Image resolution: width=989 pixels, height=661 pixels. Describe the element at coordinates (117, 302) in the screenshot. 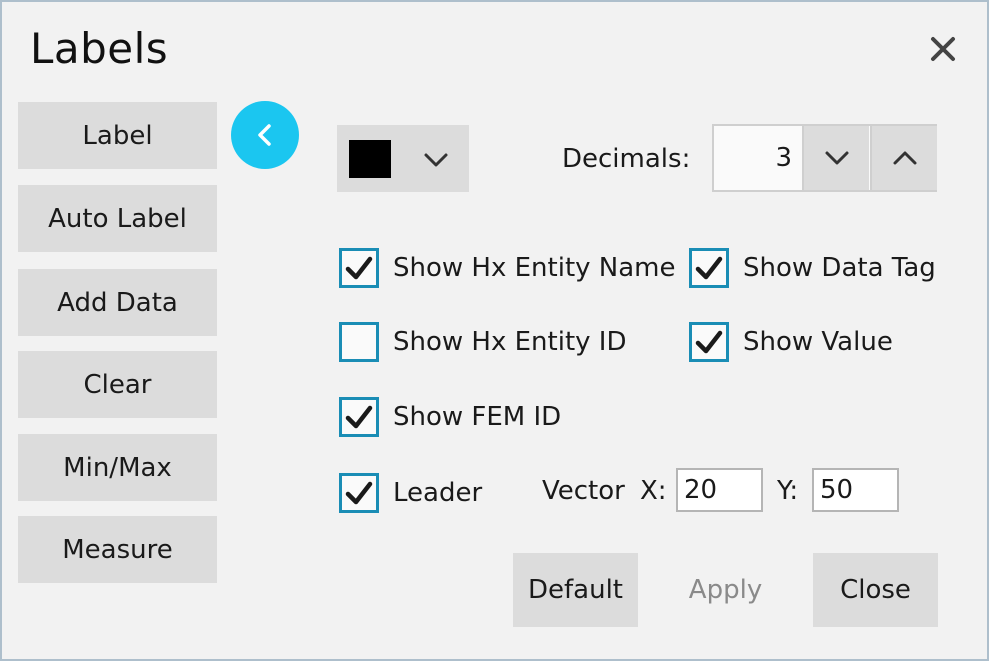

I see `add-data-button: Add Data` at that location.